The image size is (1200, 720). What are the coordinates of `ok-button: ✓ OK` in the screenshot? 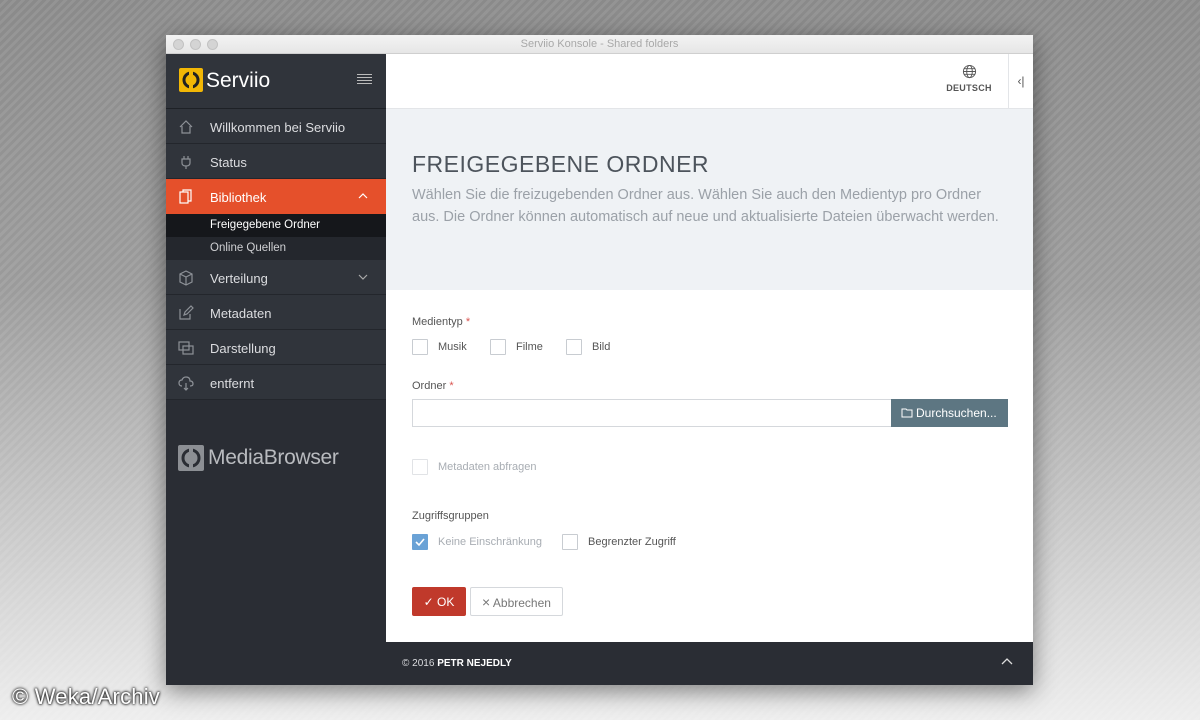 It's located at (439, 601).